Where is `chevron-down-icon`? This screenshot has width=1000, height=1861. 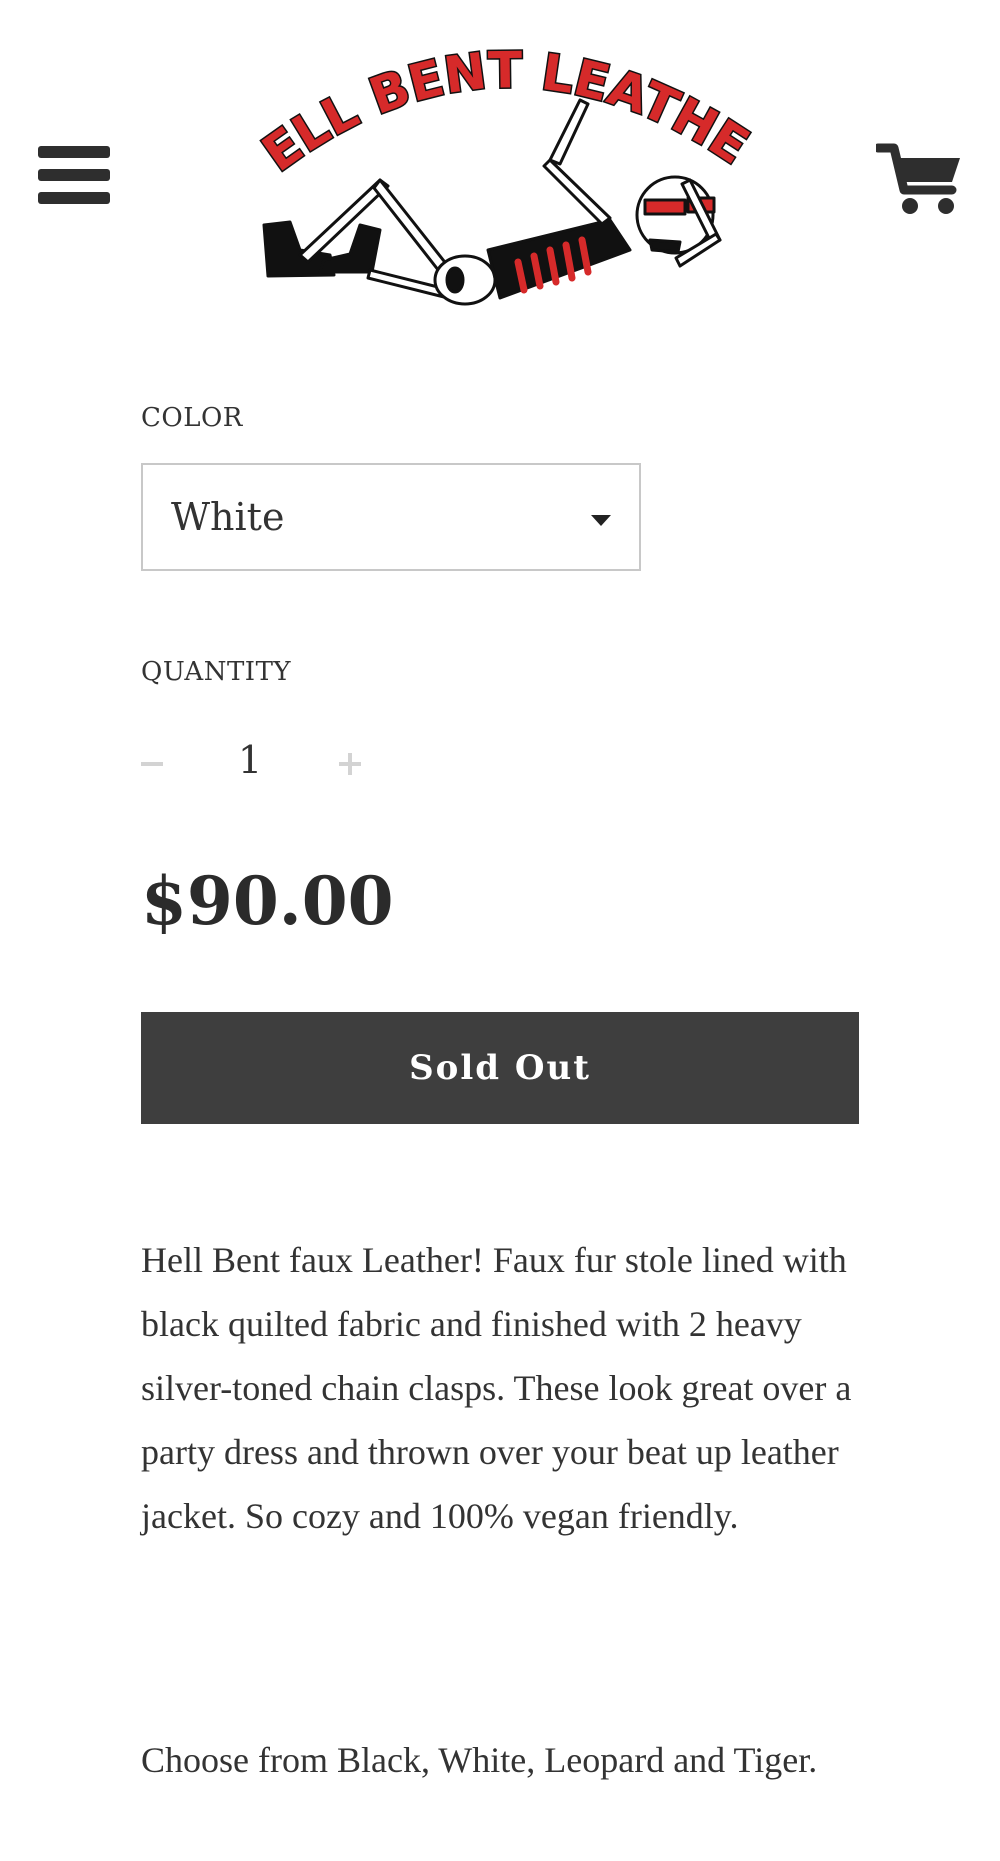
chevron-down-icon is located at coordinates (601, 520).